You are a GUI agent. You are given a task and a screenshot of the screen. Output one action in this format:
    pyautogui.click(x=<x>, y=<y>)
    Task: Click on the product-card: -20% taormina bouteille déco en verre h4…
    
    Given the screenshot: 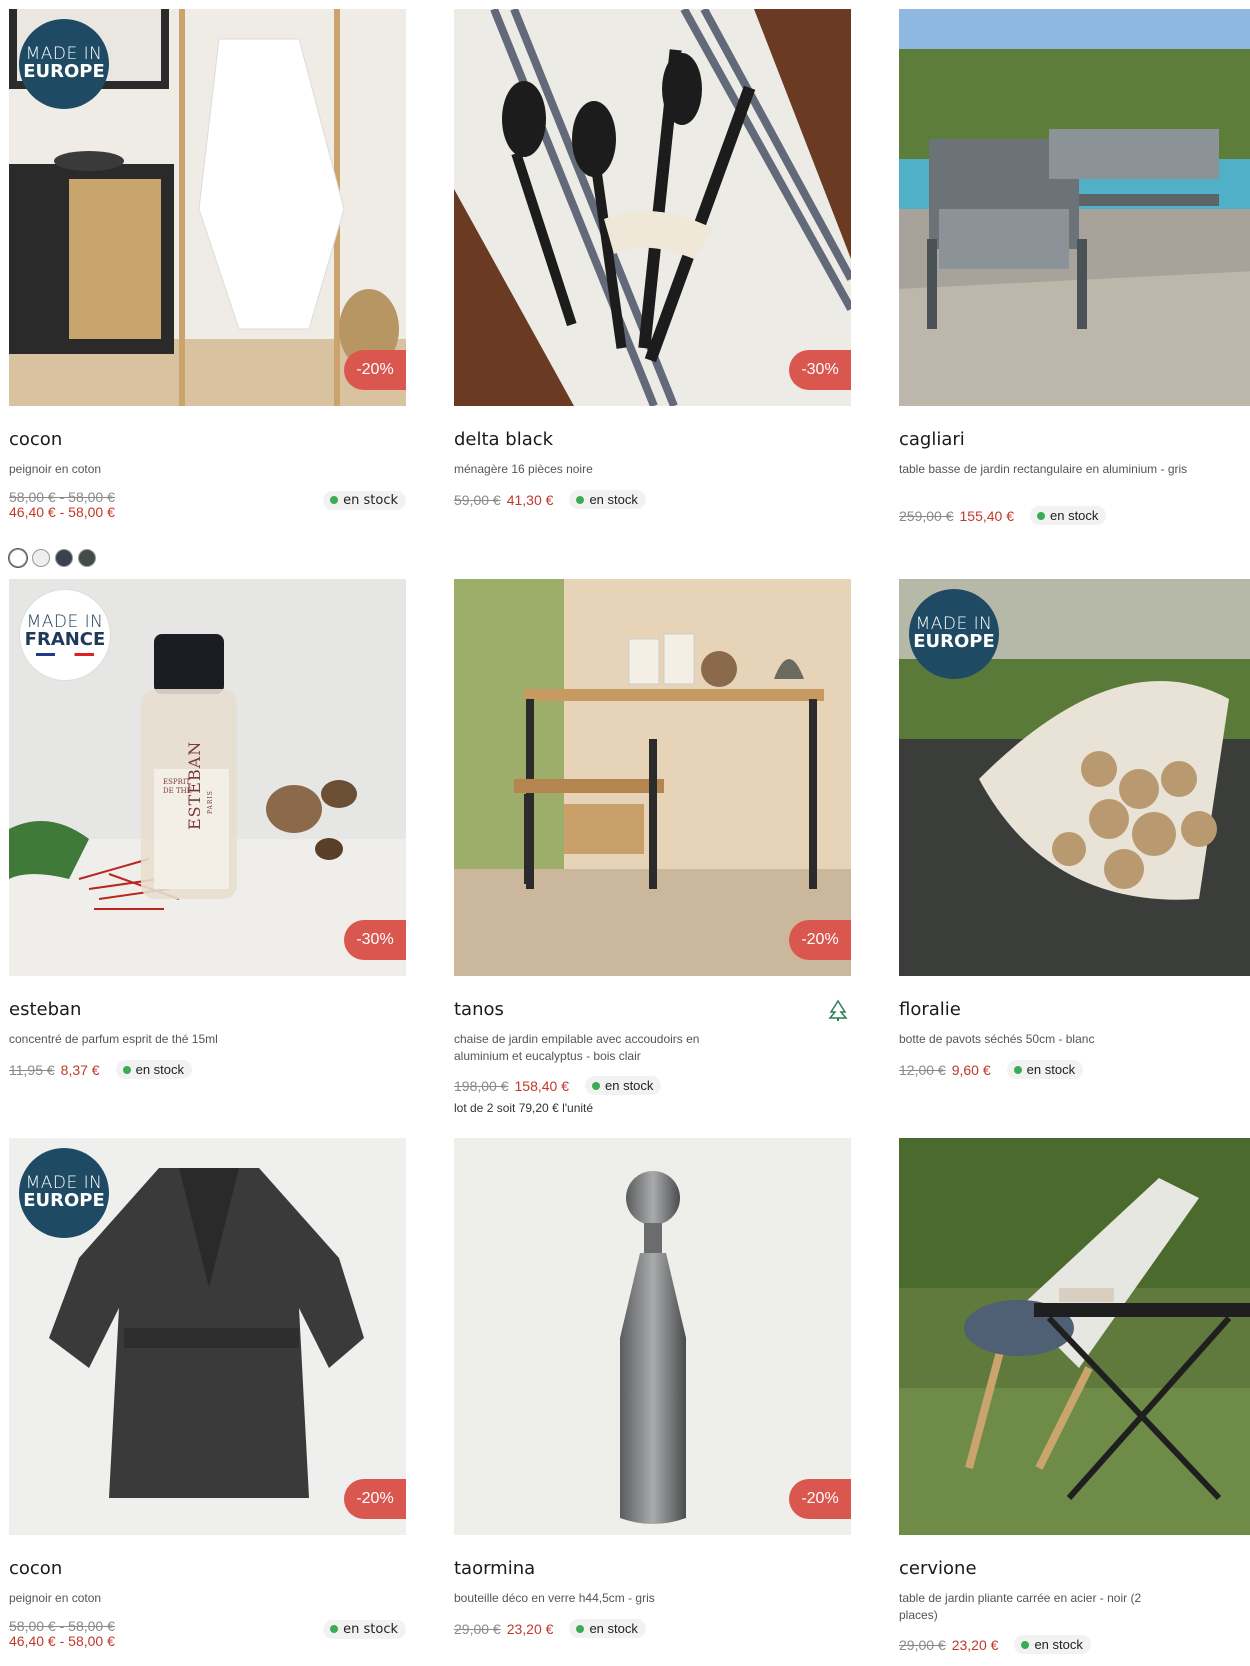 What is the action you would take?
    pyautogui.click(x=652, y=1388)
    